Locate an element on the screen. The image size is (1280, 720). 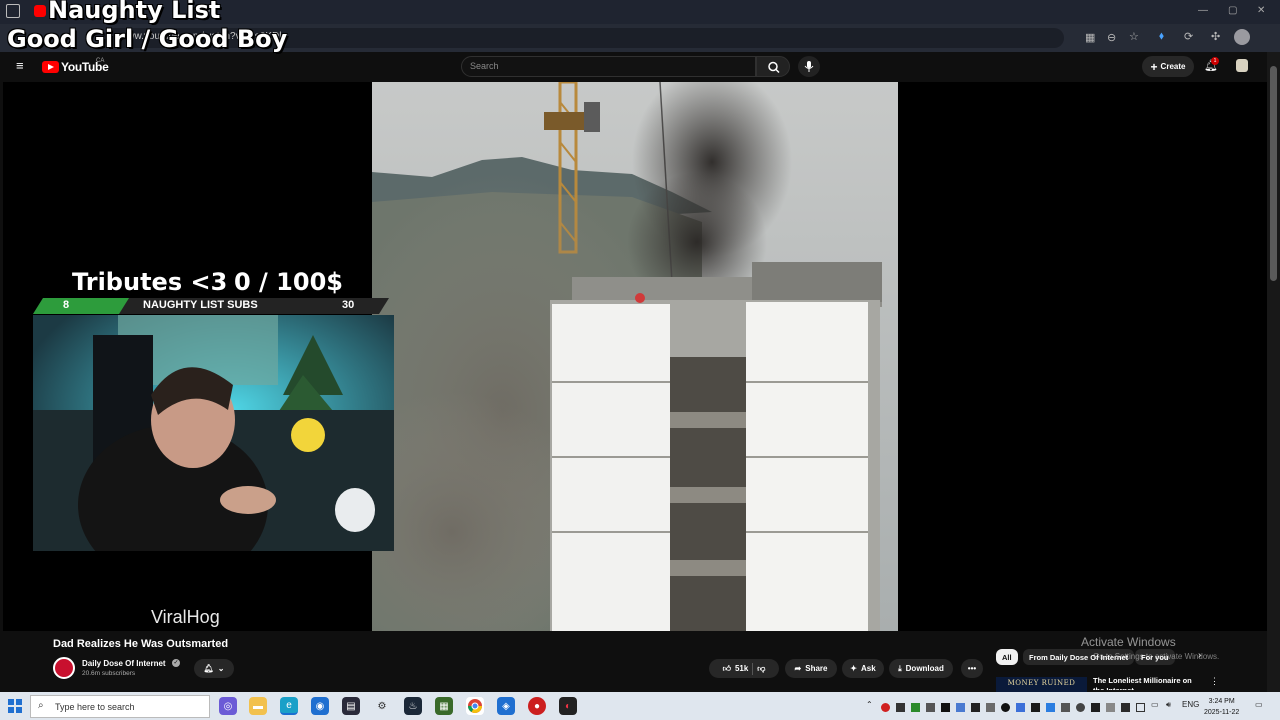
edge-browser-icon: e is located at coordinates (289, 706).